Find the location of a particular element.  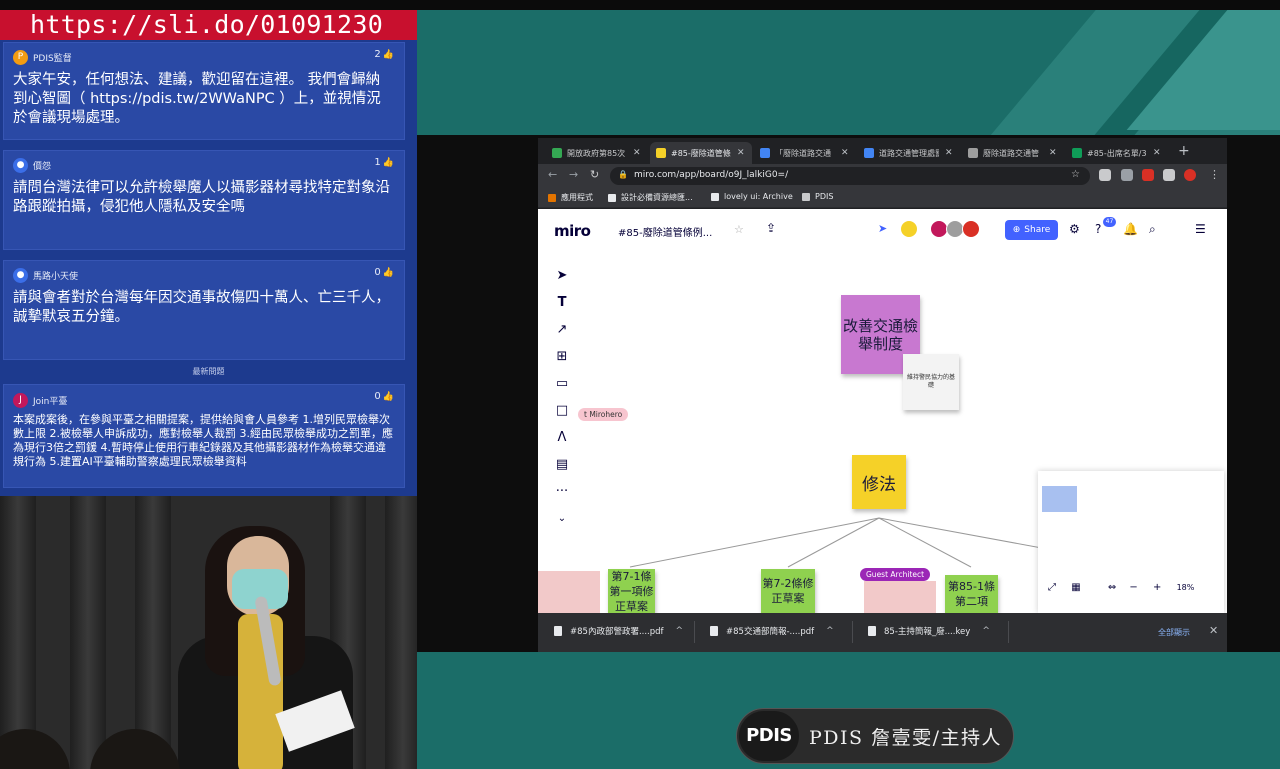

sticky-note-green: 第85-1條第二項 is located at coordinates (971, 594).